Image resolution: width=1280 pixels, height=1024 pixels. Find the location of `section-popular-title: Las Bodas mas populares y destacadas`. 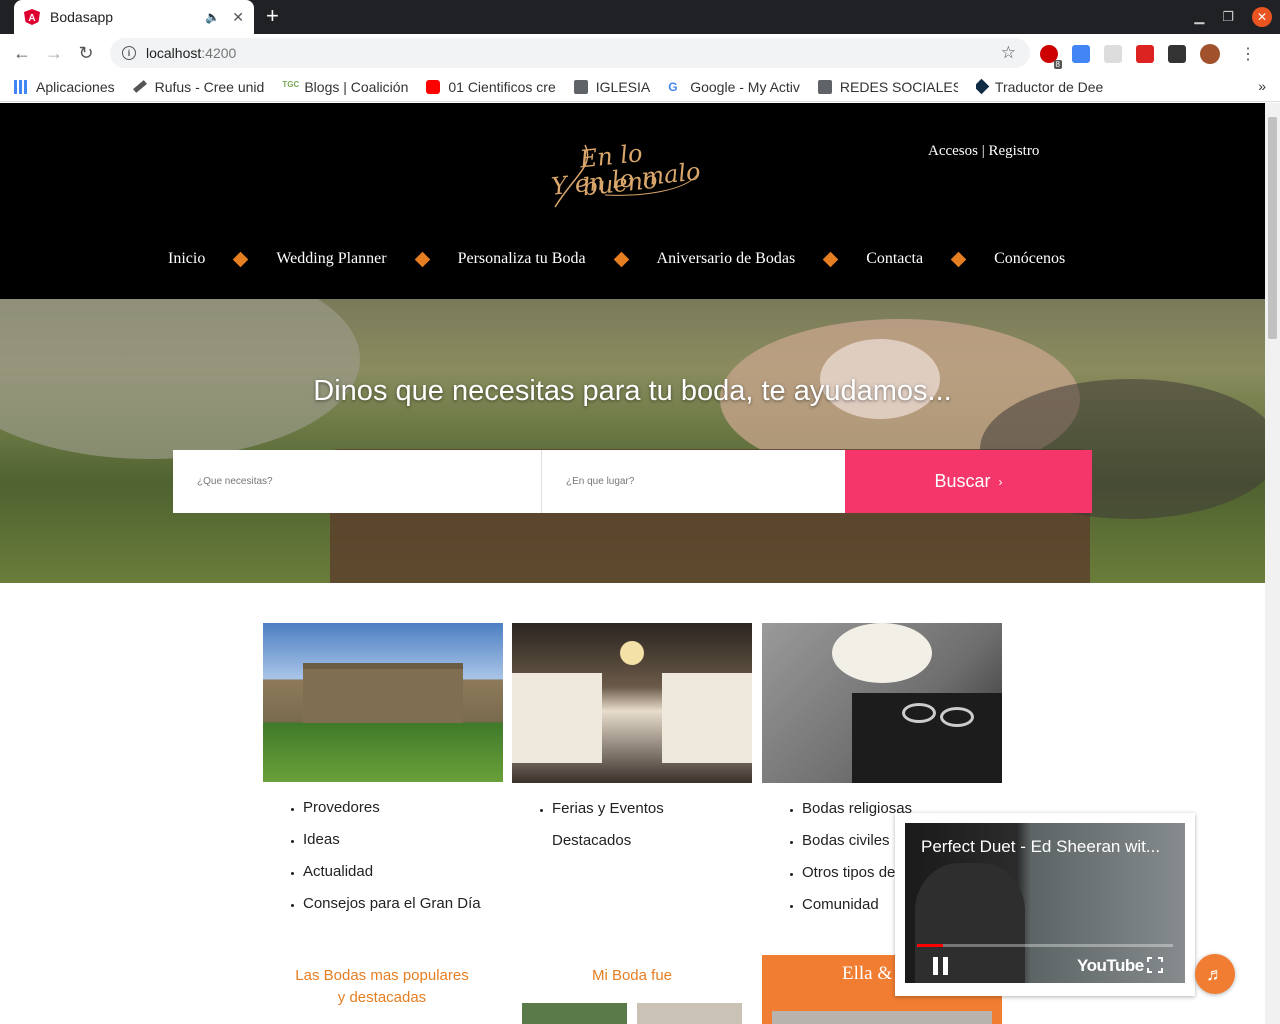

section-popular-title: Las Bodas mas populares y destacadas is located at coordinates (382, 987).